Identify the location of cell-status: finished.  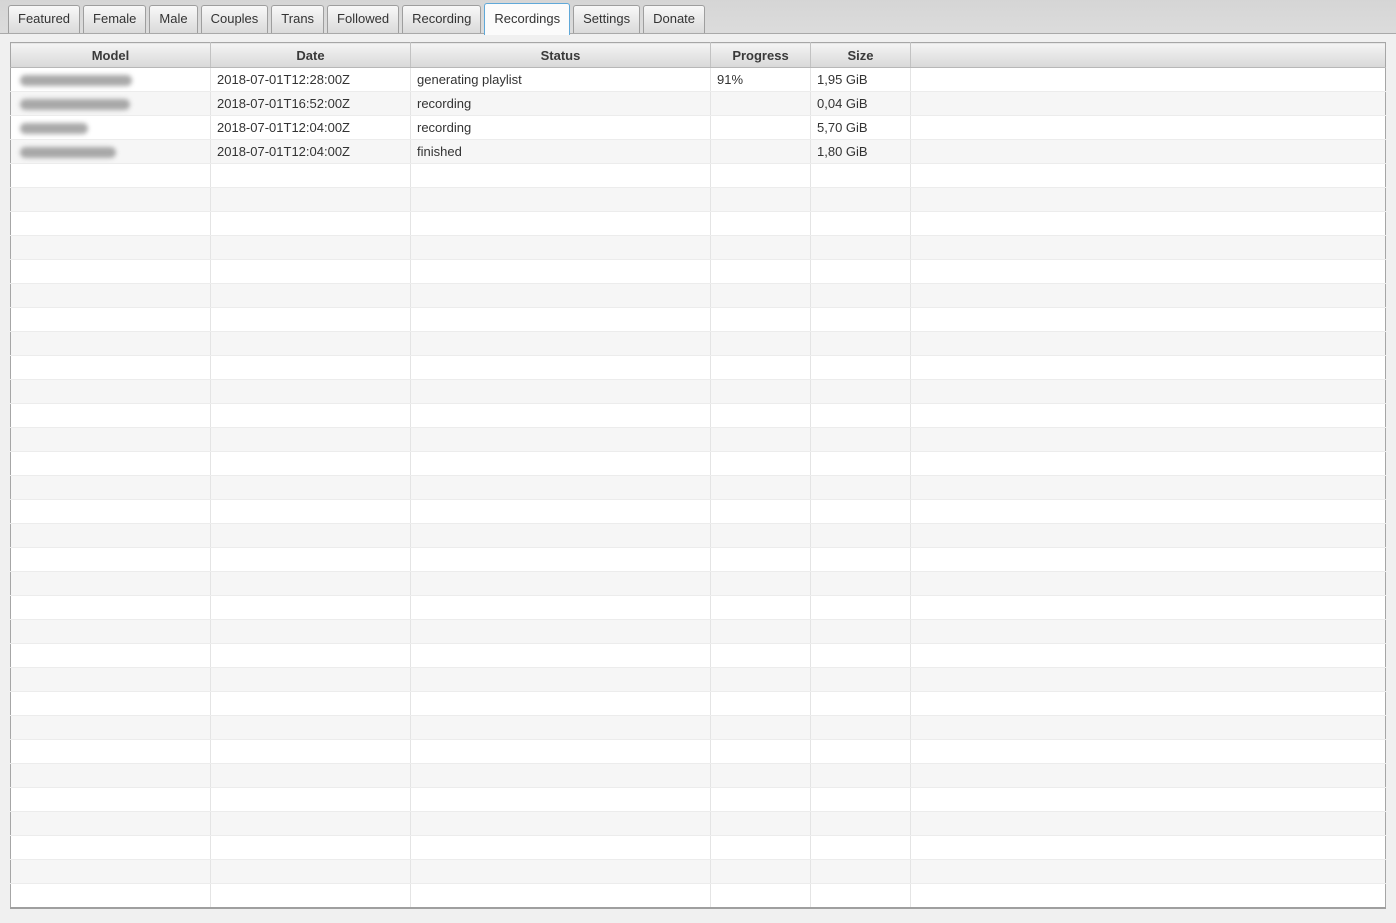
(560, 151).